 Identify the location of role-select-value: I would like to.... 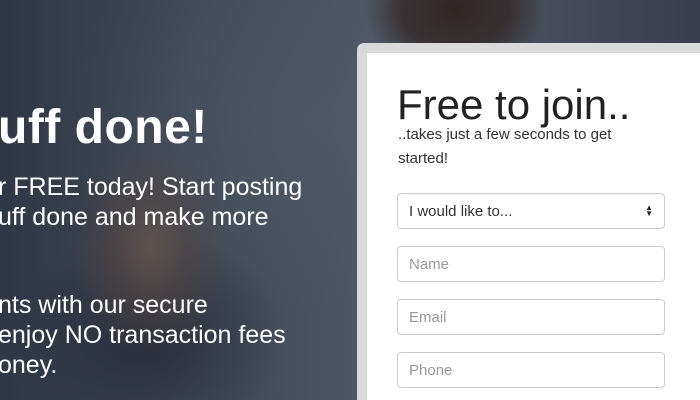
(461, 211).